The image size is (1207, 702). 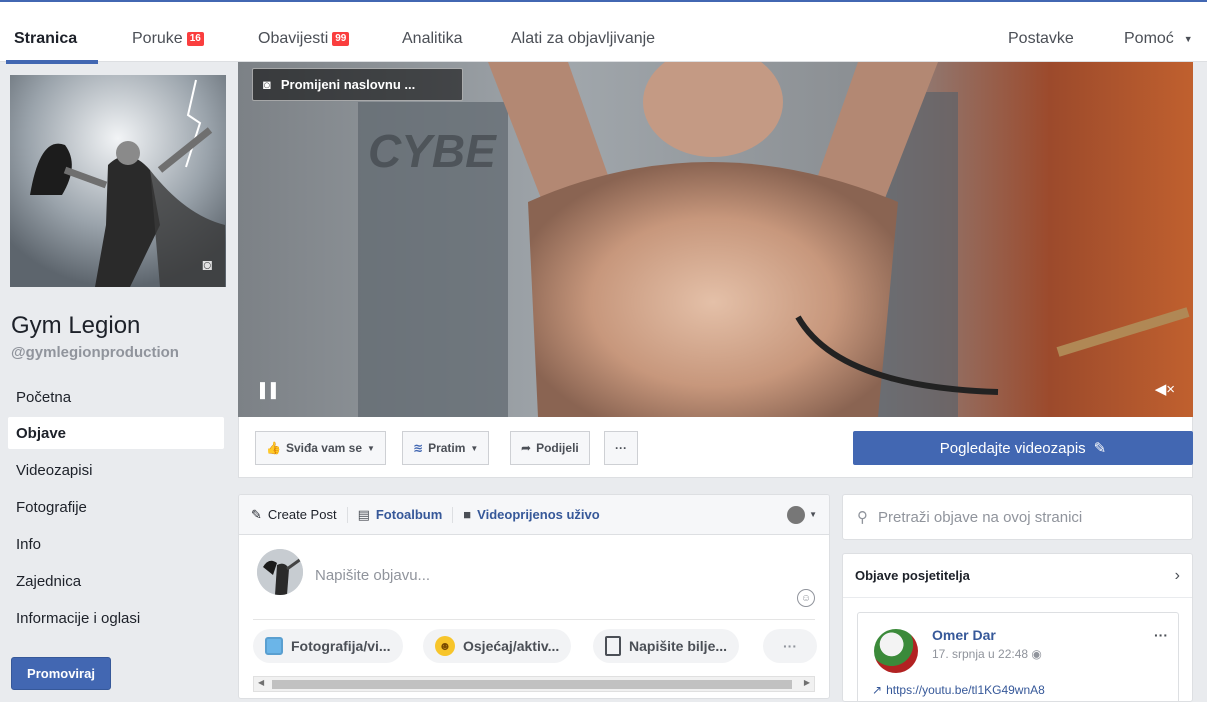 I want to click on visitor-posts-header: Objave posjetitelja ›, so click(x=1017, y=576).